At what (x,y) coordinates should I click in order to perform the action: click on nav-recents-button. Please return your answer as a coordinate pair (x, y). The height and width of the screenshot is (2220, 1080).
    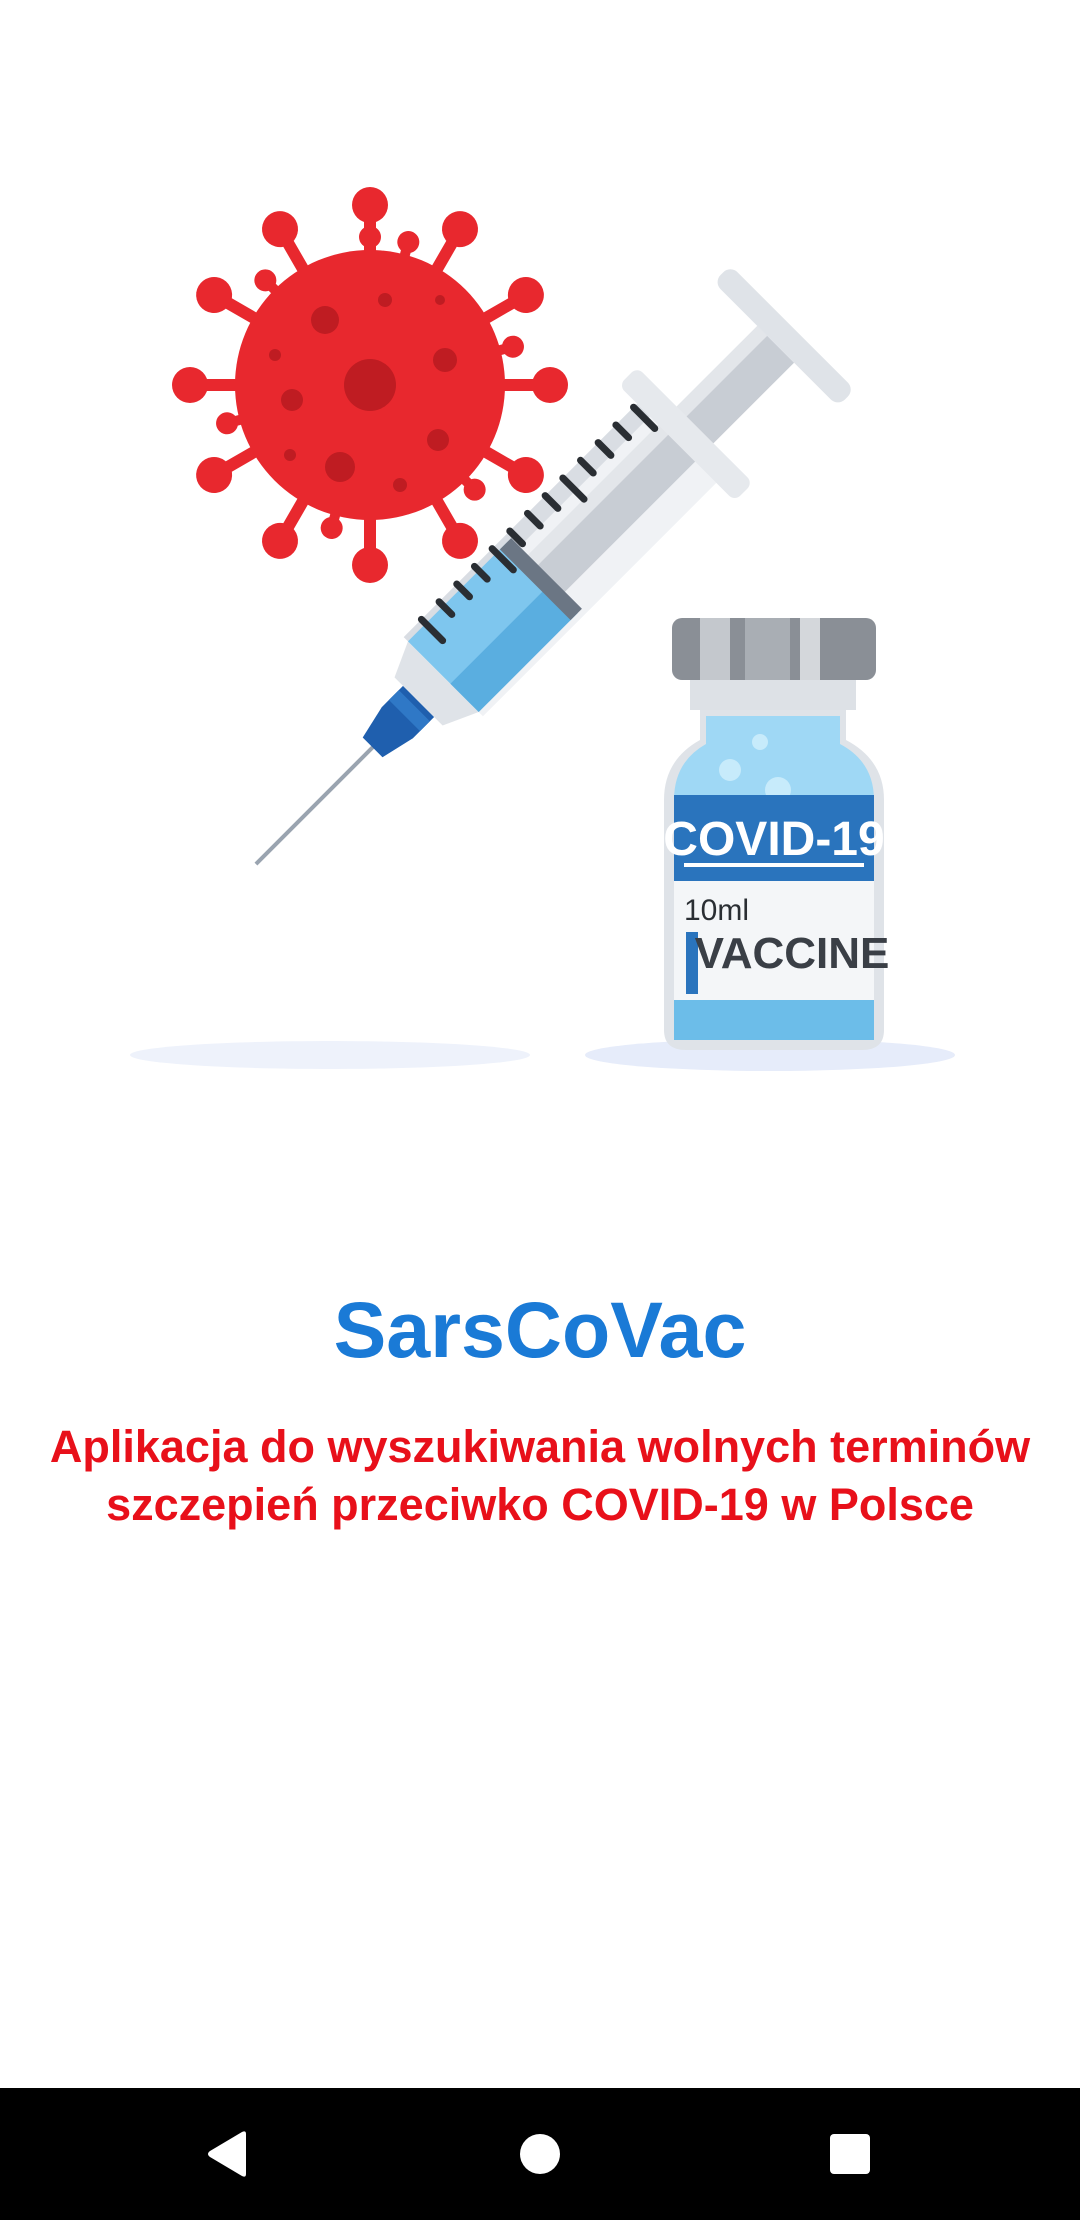
    Looking at the image, I should click on (850, 2154).